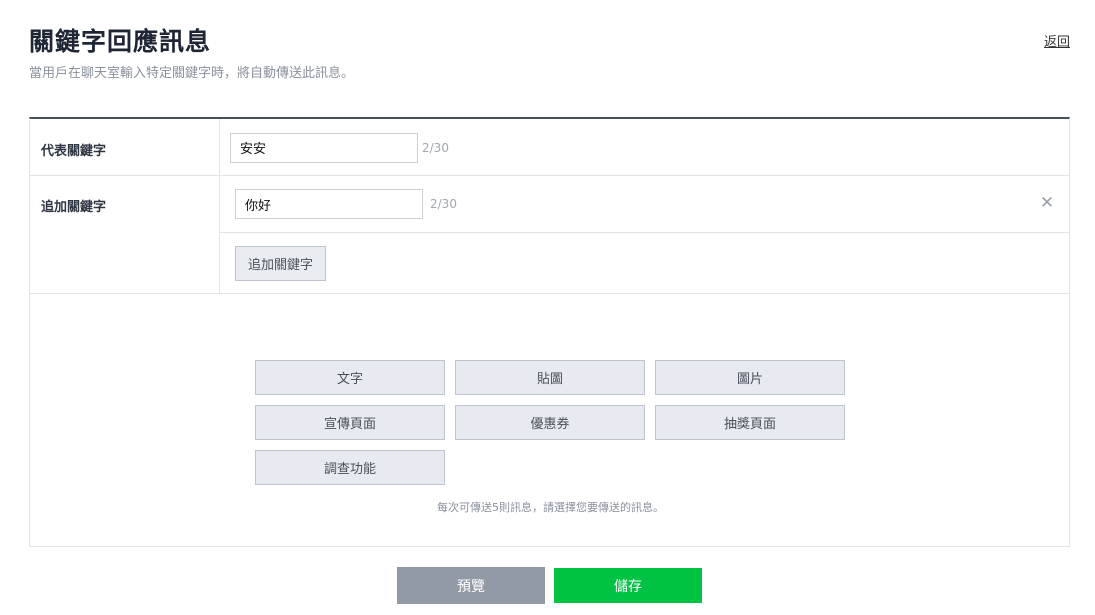  I want to click on add-keyword-button: 追加關鍵字, so click(281, 263).